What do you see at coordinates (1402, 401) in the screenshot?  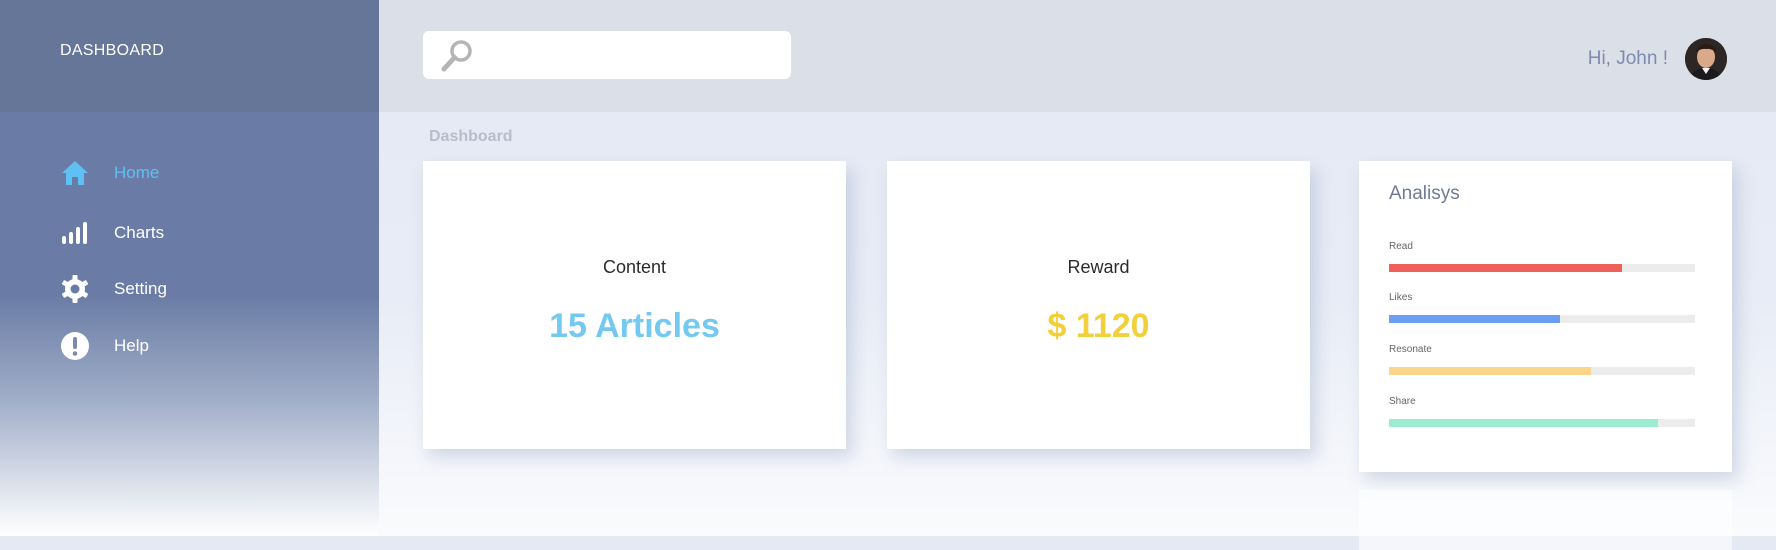 I see `bar-label: Share` at bounding box center [1402, 401].